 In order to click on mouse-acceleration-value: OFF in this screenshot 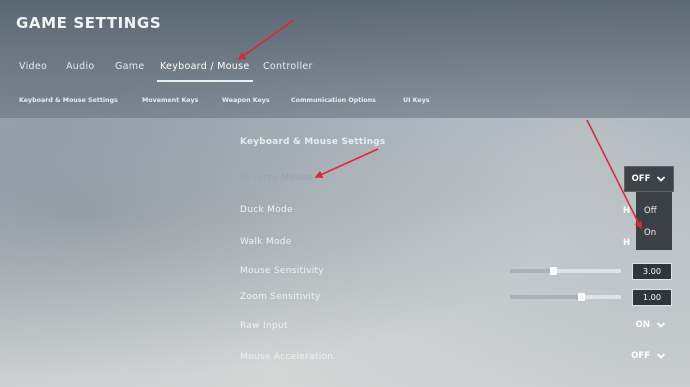, I will do `click(640, 356)`.